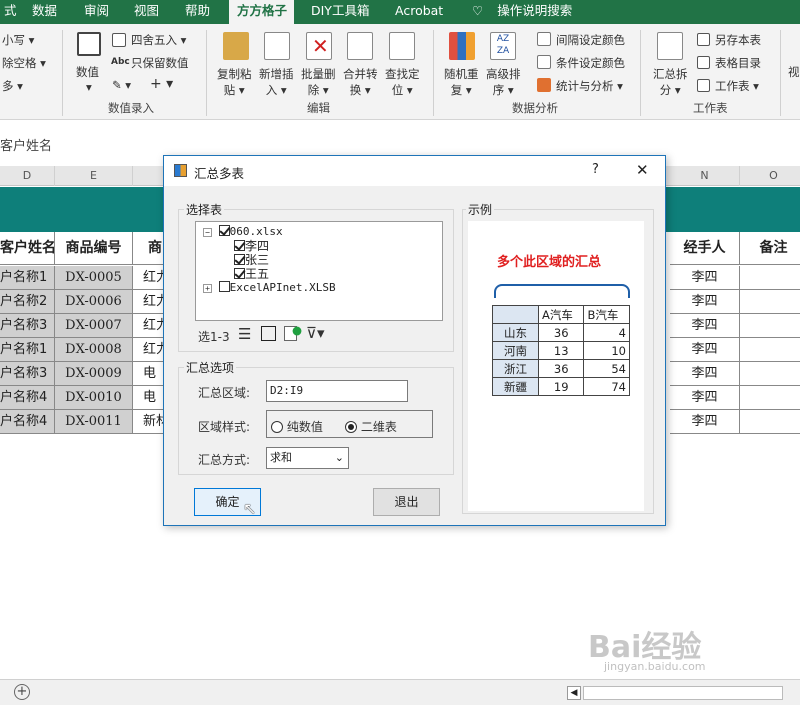  What do you see at coordinates (318, 82) in the screenshot?
I see `batch-delete-button: 批量删除 ▾` at bounding box center [318, 82].